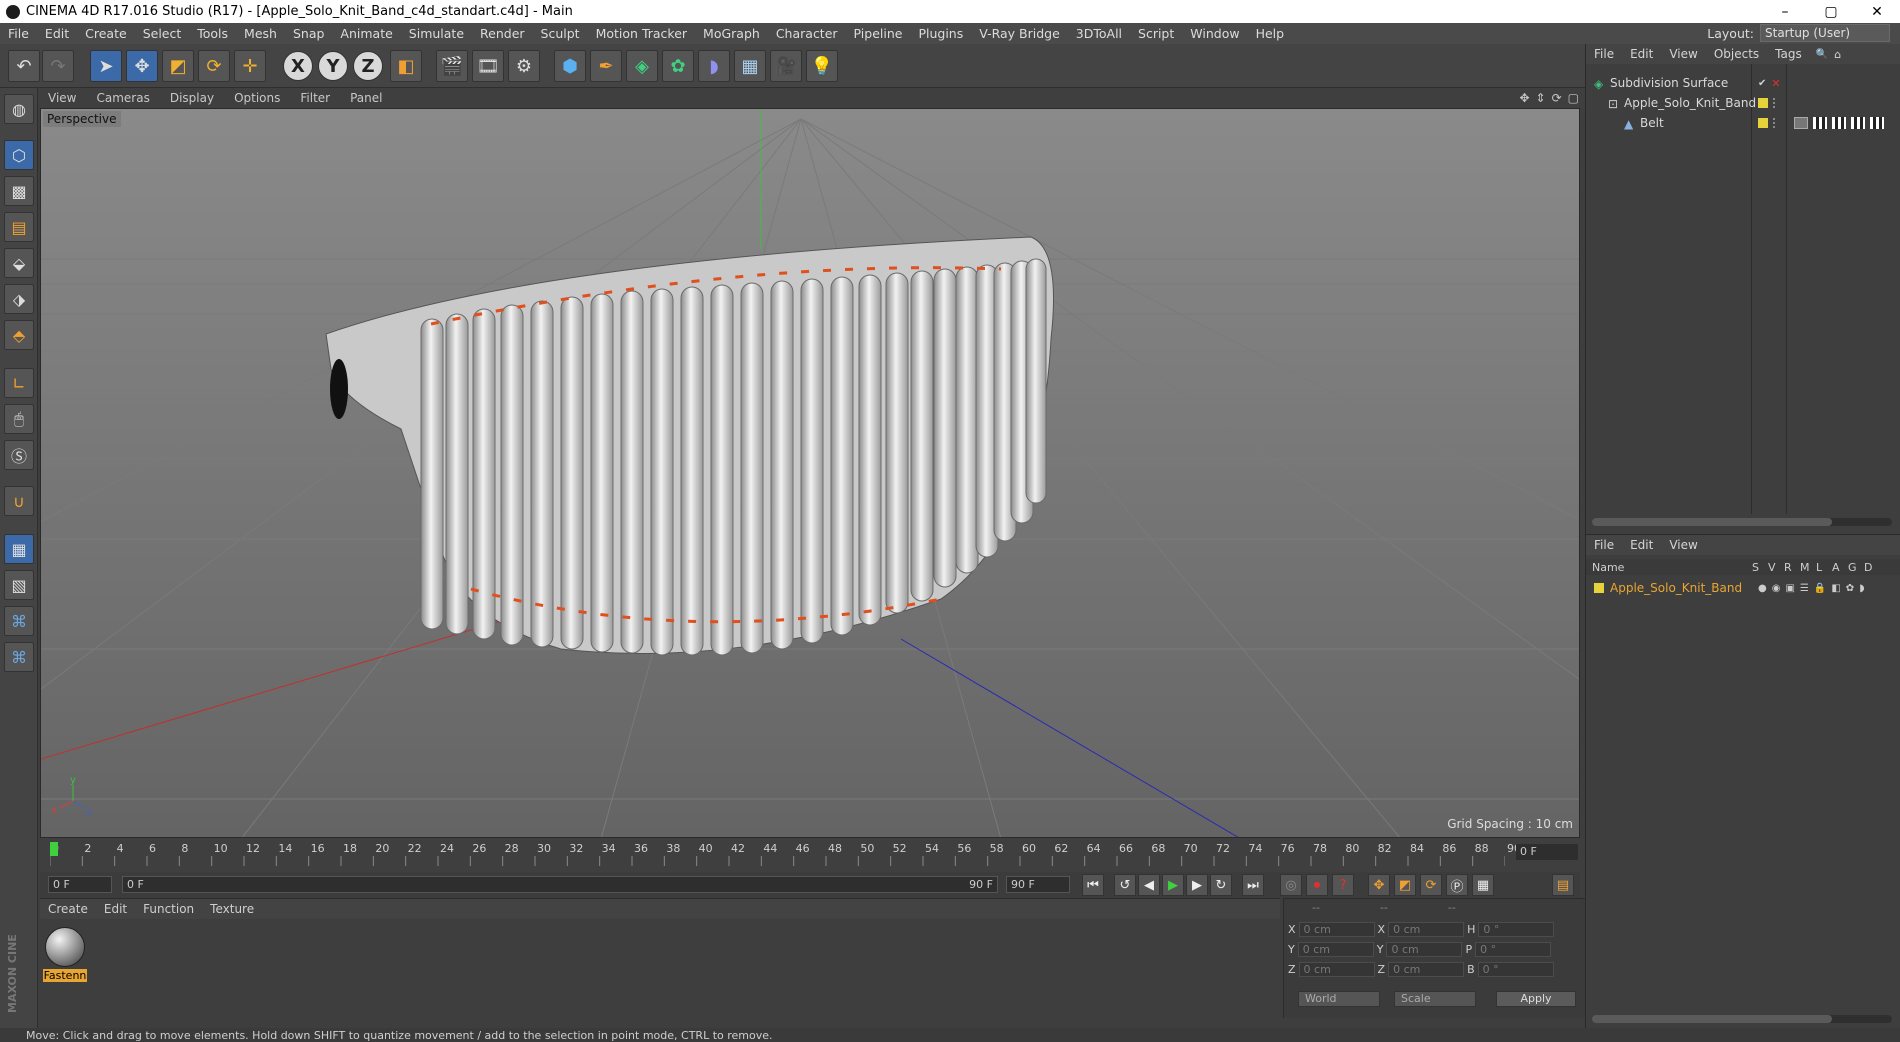  What do you see at coordinates (1820, 588) in the screenshot?
I see `lock-toggle-icon: 🔒` at bounding box center [1820, 588].